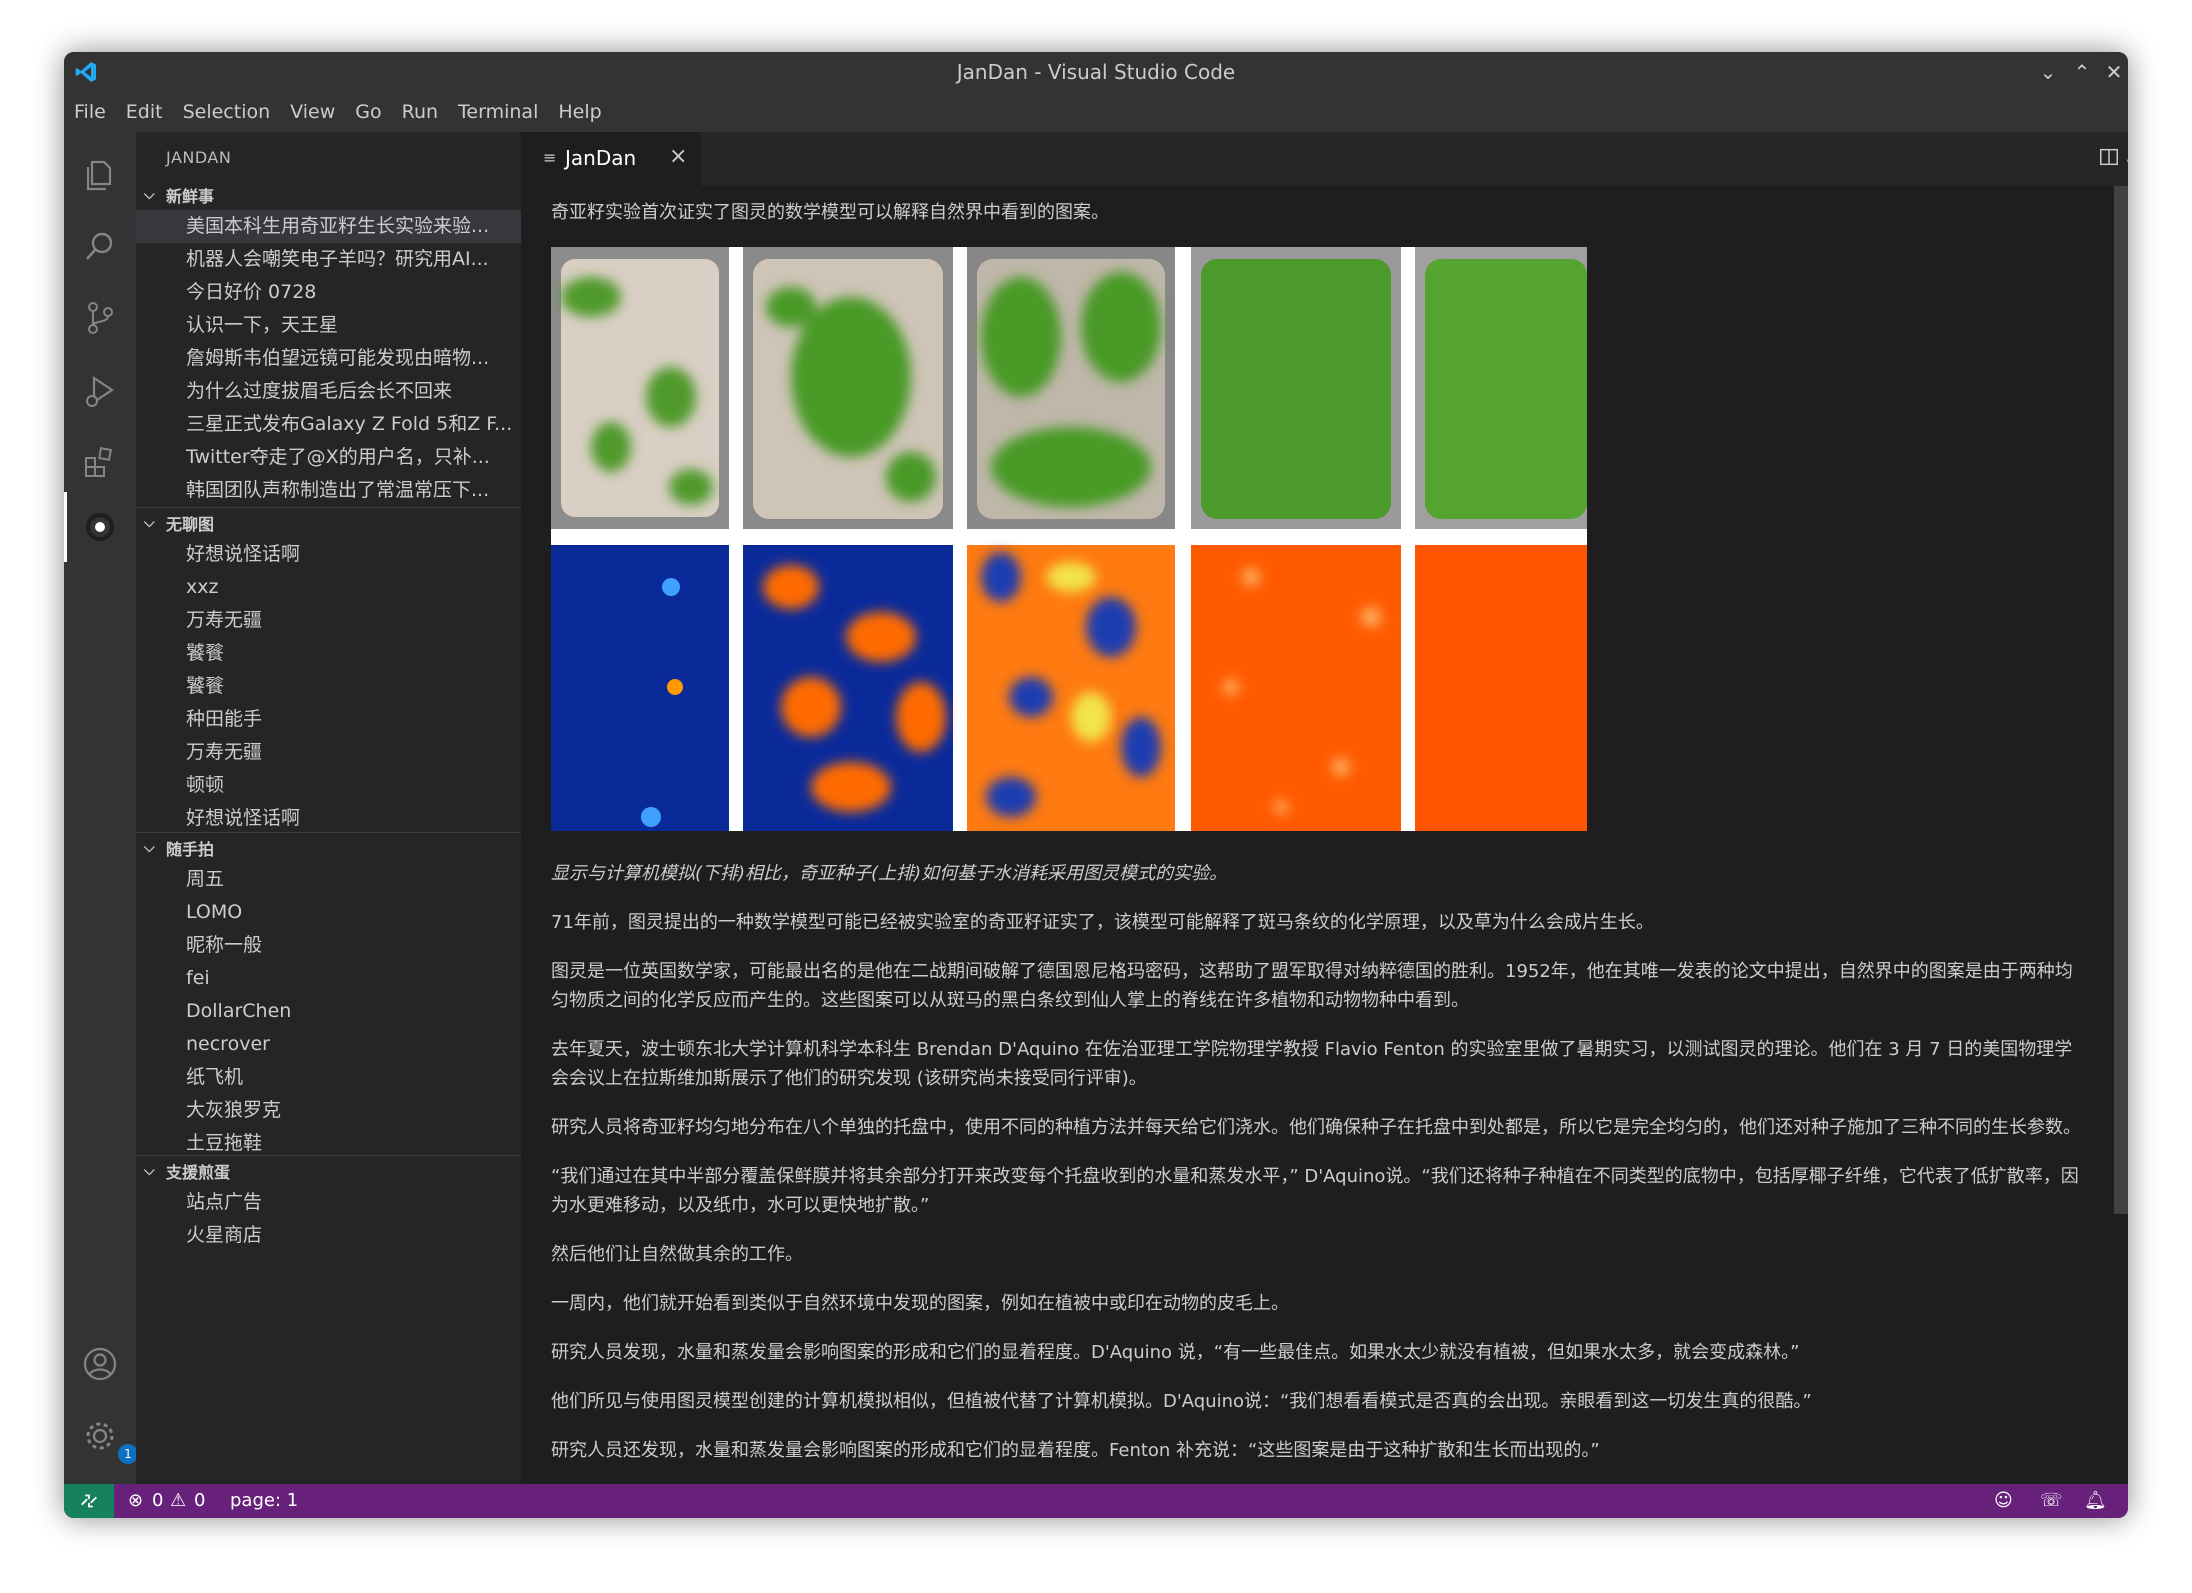 This screenshot has height=1593, width=2192. What do you see at coordinates (328, 848) in the screenshot?
I see `section-header: ⌵ 随手拍` at bounding box center [328, 848].